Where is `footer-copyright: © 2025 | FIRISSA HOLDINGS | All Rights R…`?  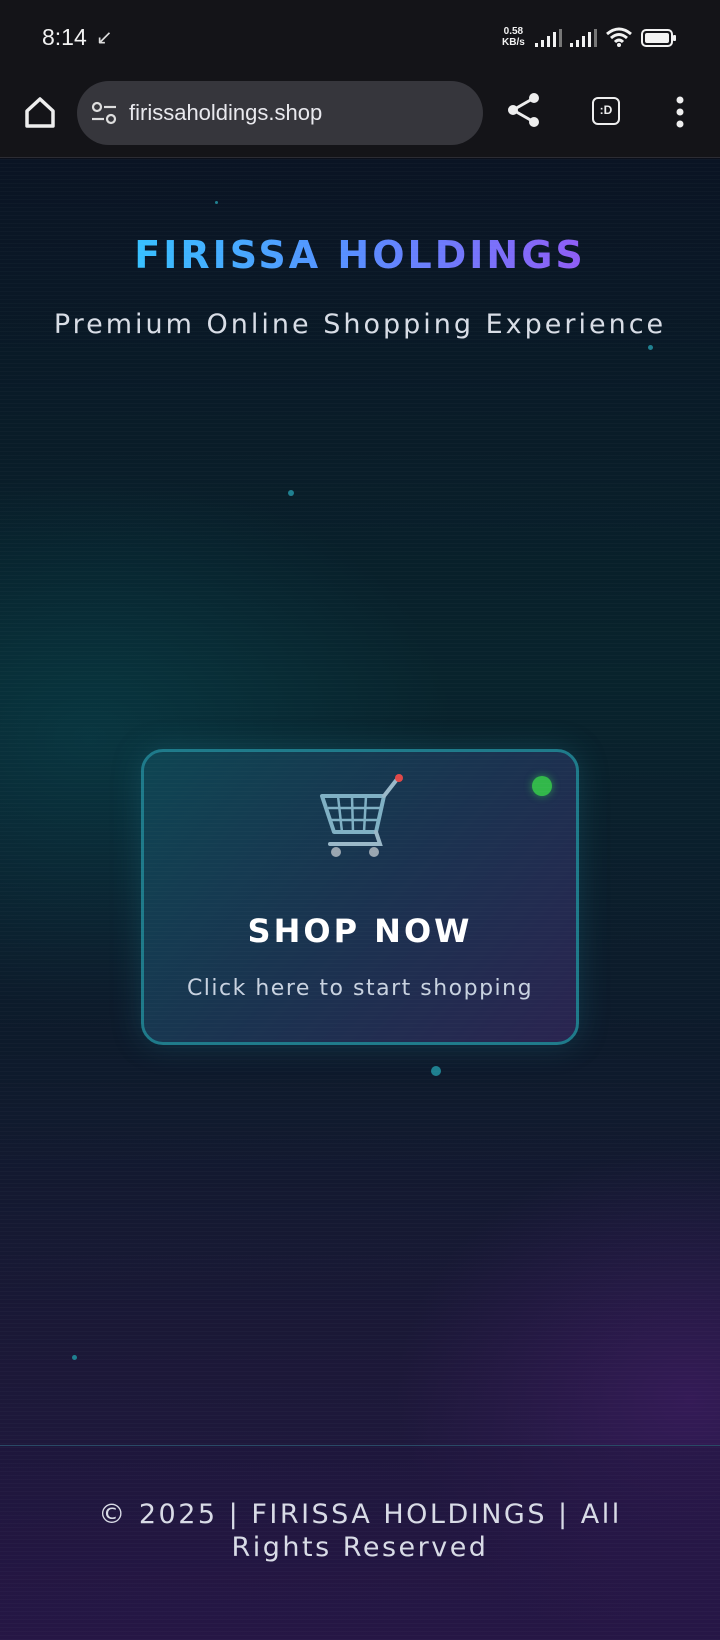 footer-copyright: © 2025 | FIRISSA HOLDINGS | All Rights R… is located at coordinates (360, 1531).